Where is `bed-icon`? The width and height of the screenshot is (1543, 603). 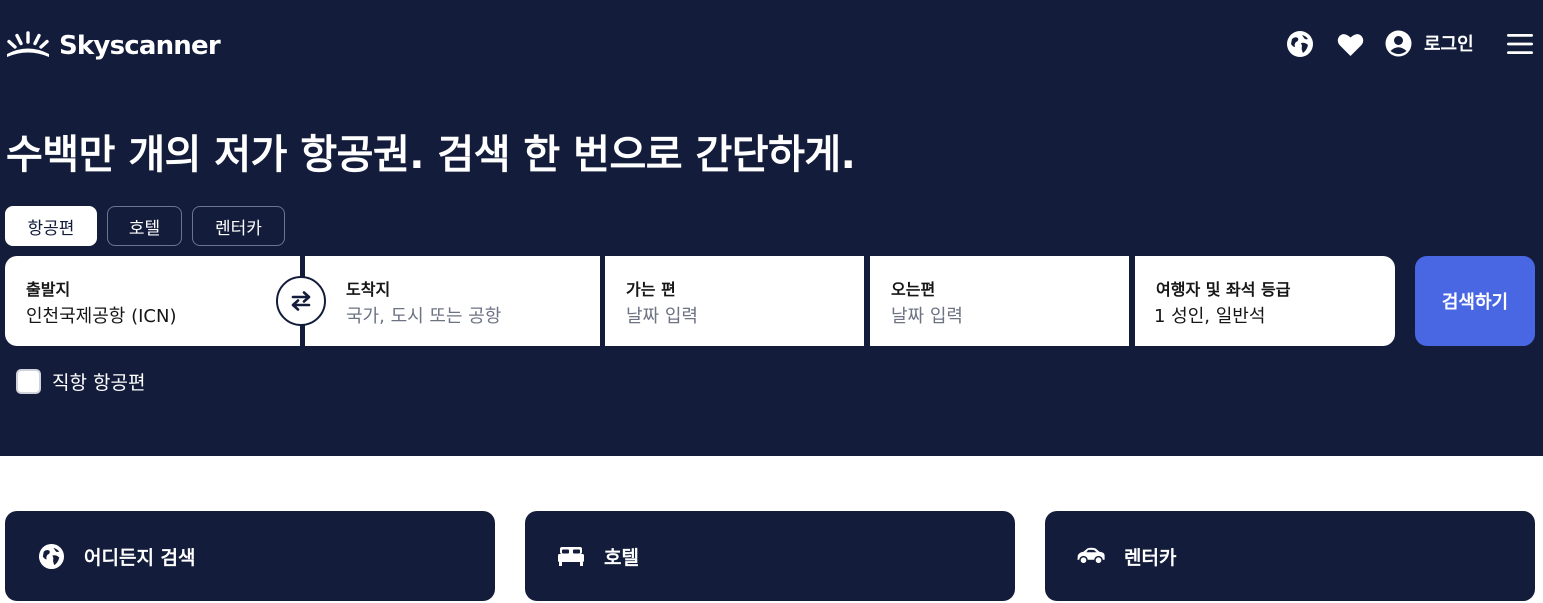
bed-icon is located at coordinates (571, 556).